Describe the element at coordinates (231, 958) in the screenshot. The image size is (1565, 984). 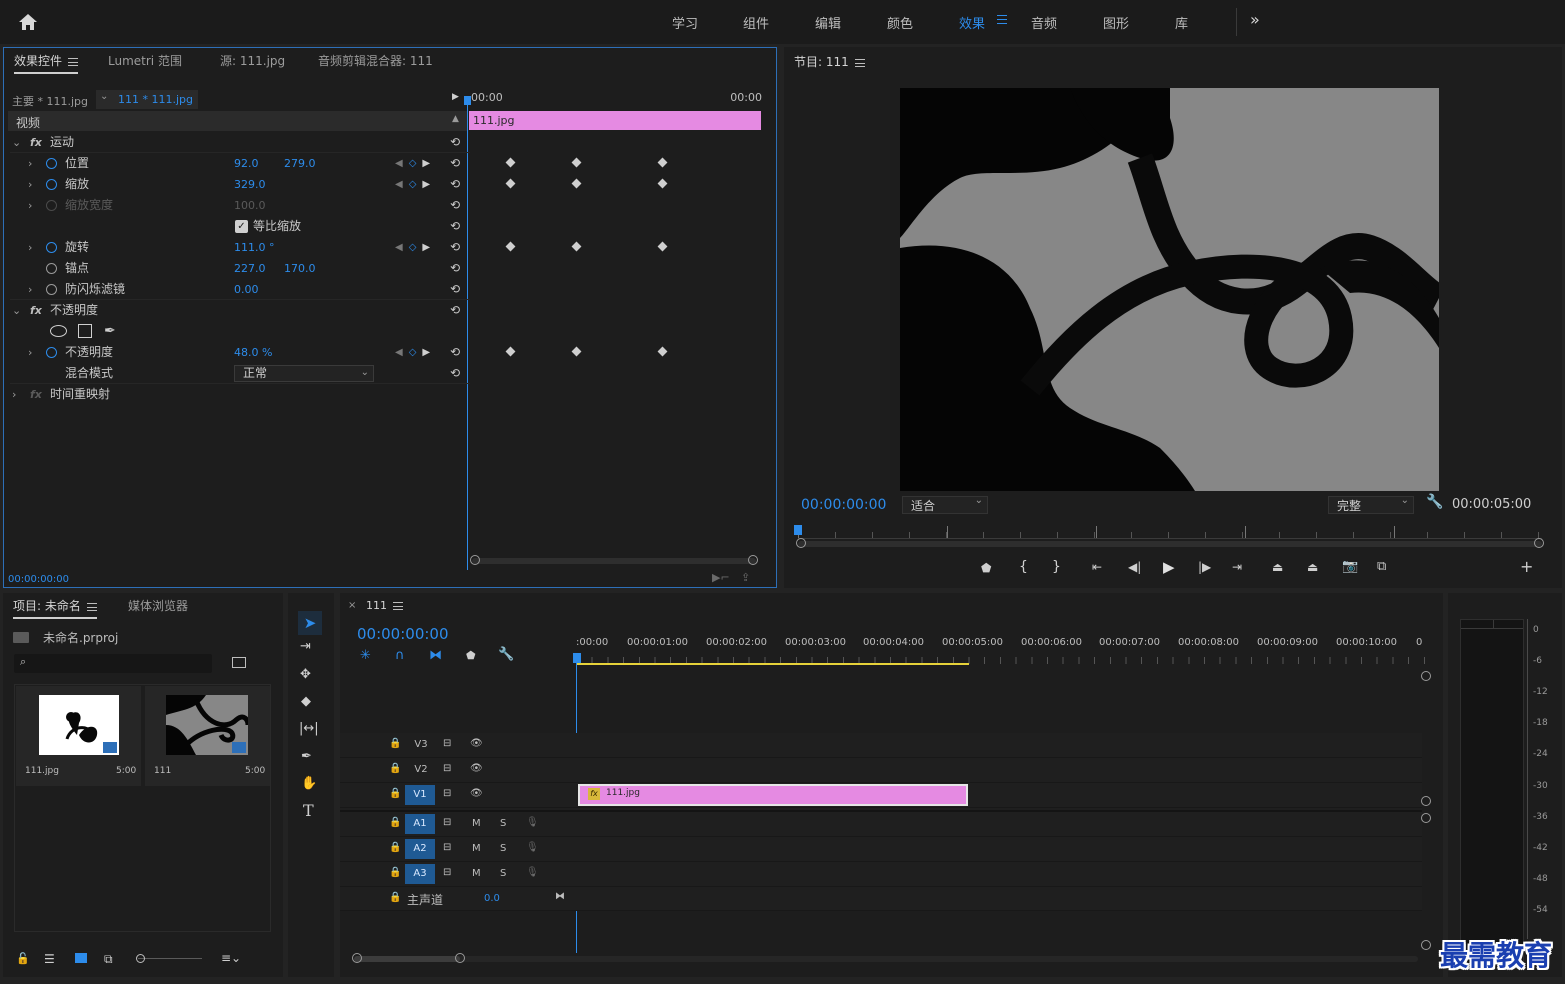
I see `sort-icon: ≡⌄` at that location.